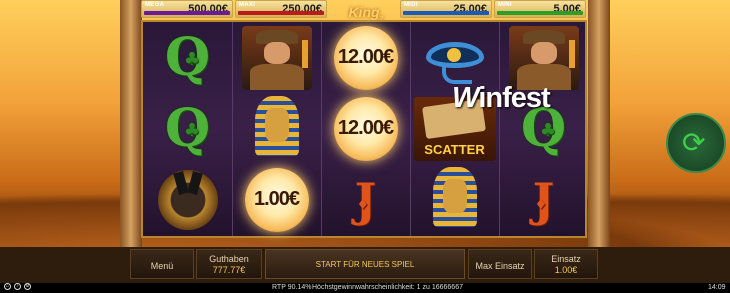 This screenshot has height=293, width=730. Describe the element at coordinates (446, 13) in the screenshot. I see `jackpot-midi-bar` at that location.